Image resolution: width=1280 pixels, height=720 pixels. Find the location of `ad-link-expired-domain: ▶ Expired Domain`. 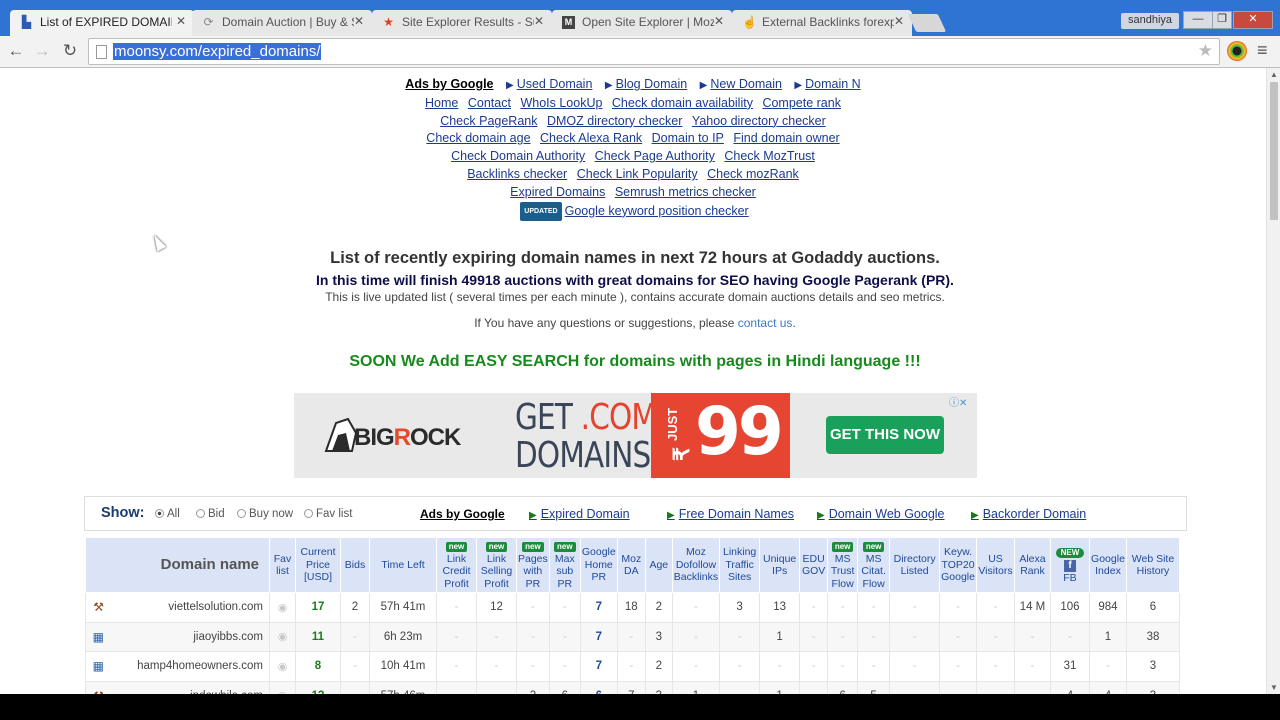

ad-link-expired-domain: ▶ Expired Domain is located at coordinates (579, 514).